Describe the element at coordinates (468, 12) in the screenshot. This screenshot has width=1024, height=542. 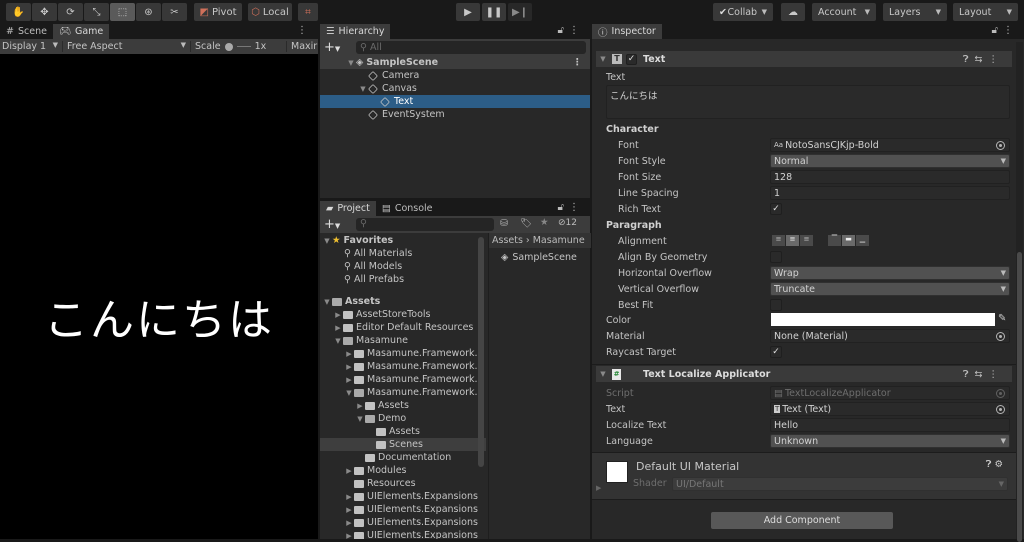
I see `play-button: ▶` at that location.